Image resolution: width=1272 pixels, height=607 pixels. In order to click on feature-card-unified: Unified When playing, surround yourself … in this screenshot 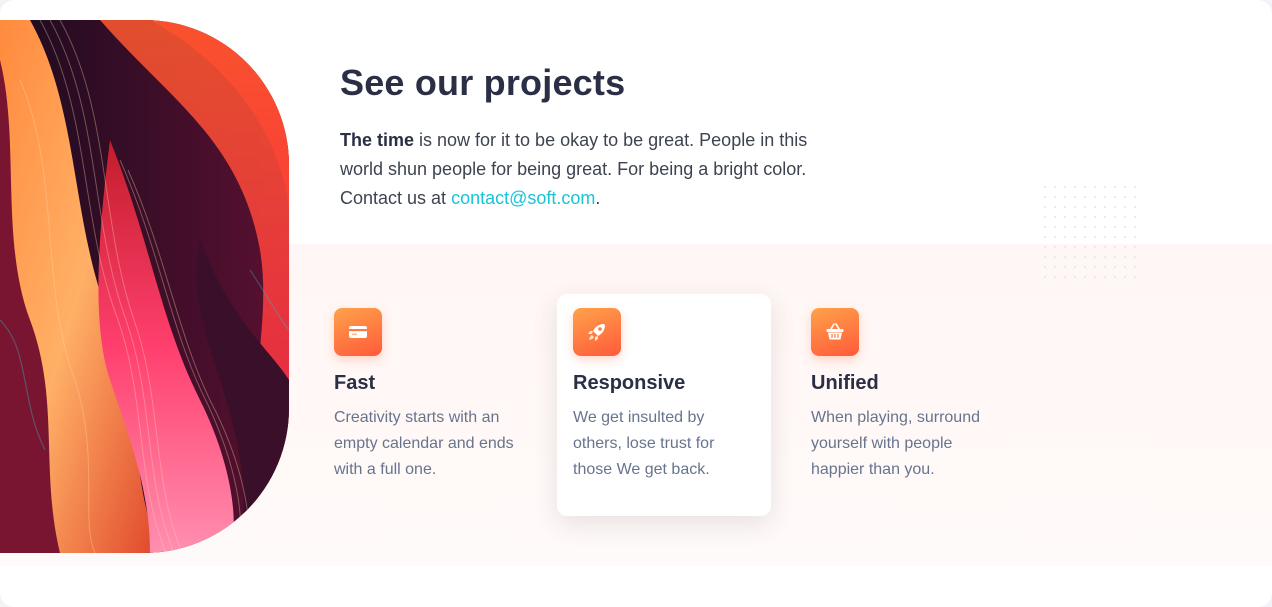, I will do `click(902, 405)`.